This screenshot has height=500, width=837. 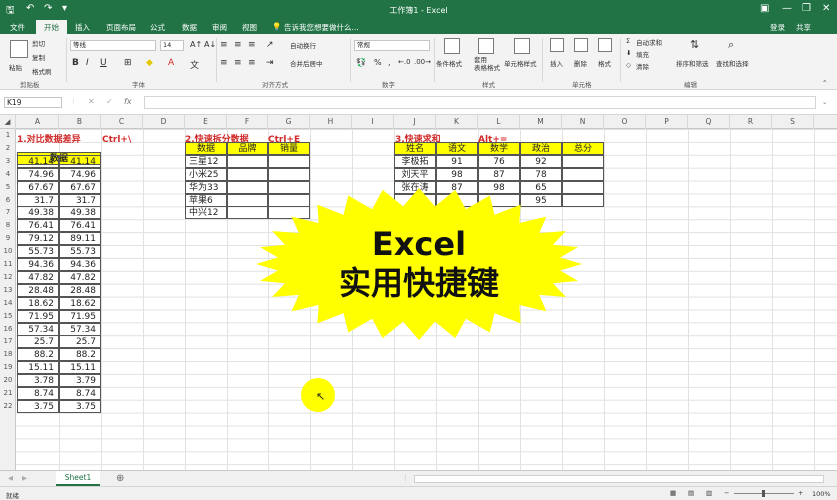 What do you see at coordinates (80, 226) in the screenshot?
I see `cell-b8: 76.41` at bounding box center [80, 226].